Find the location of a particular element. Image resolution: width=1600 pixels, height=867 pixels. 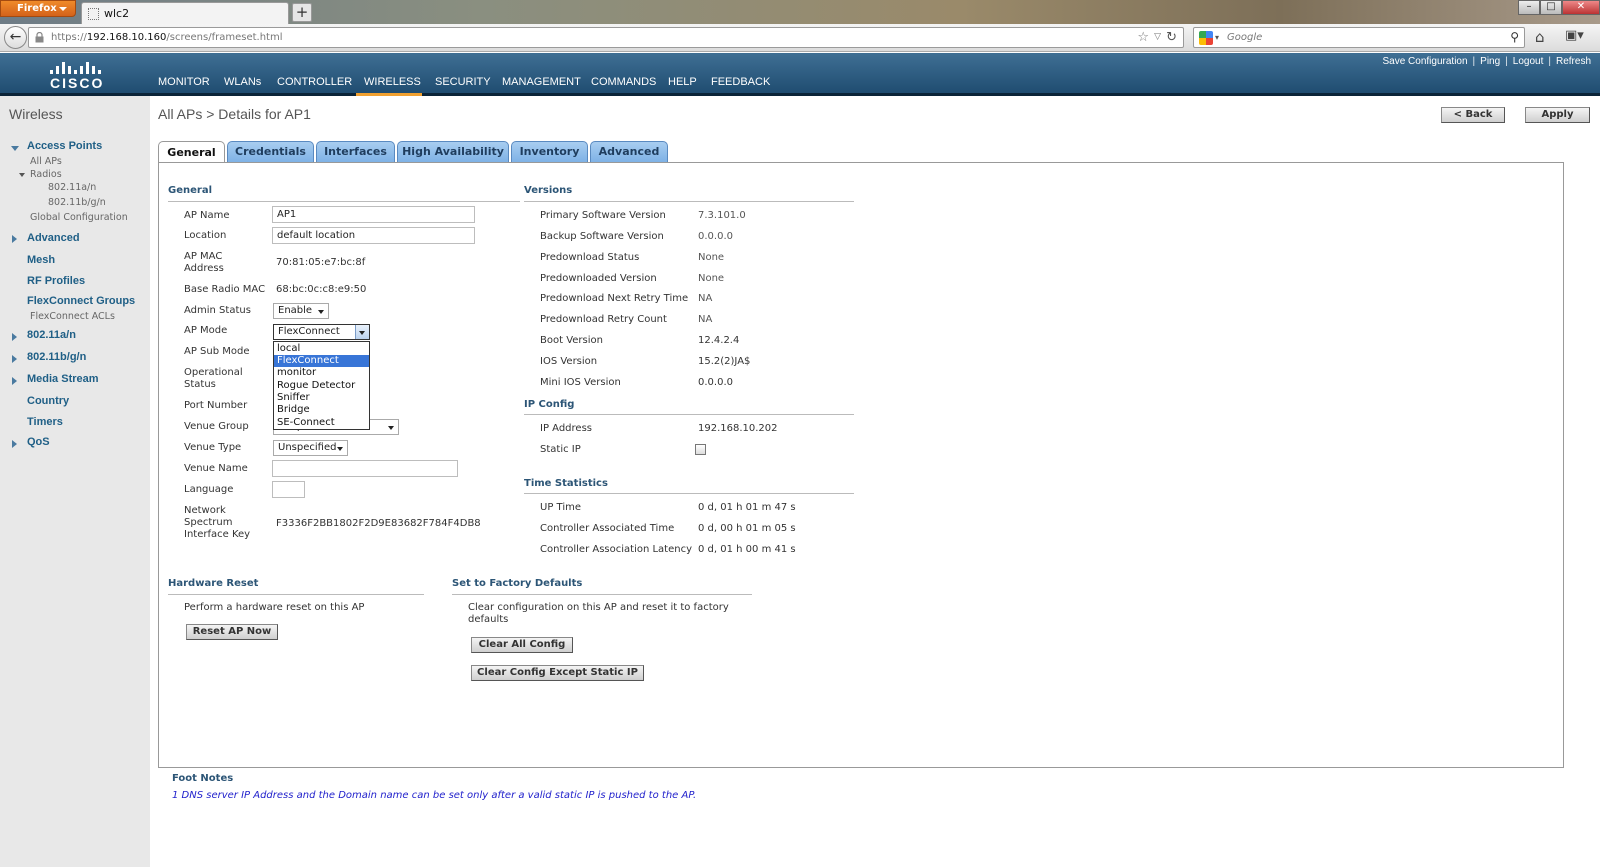

menu-feedback: FEEDBACK is located at coordinates (740, 82).